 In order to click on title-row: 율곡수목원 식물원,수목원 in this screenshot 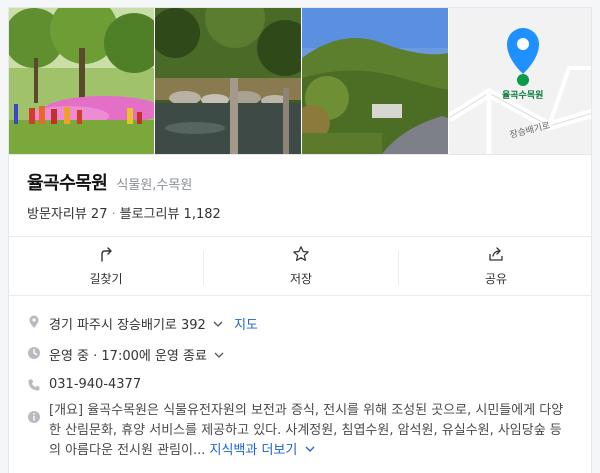, I will do `click(109, 182)`.